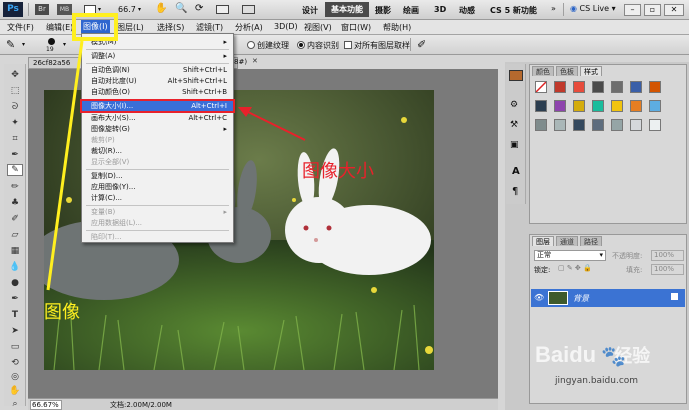 The image size is (689, 410). I want to click on opacity-label: 不透明度:, so click(627, 256).